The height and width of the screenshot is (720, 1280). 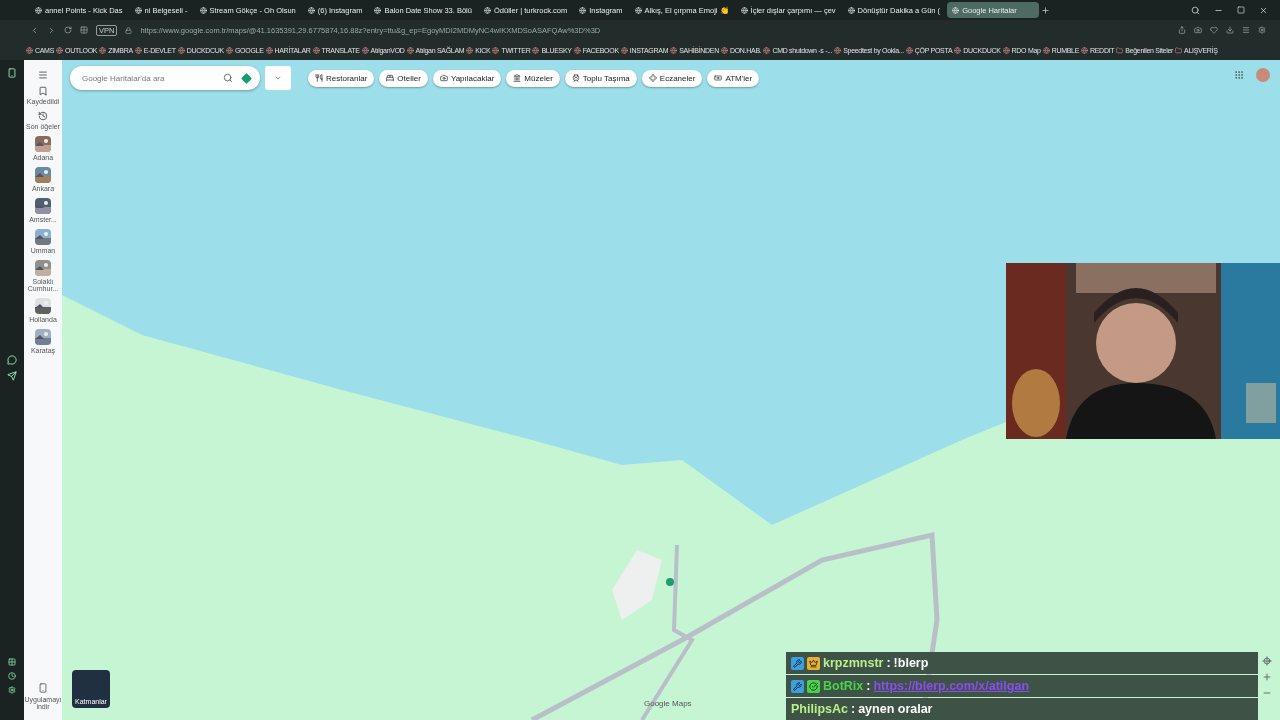 What do you see at coordinates (12, 676) in the screenshot?
I see `clock-icon` at bounding box center [12, 676].